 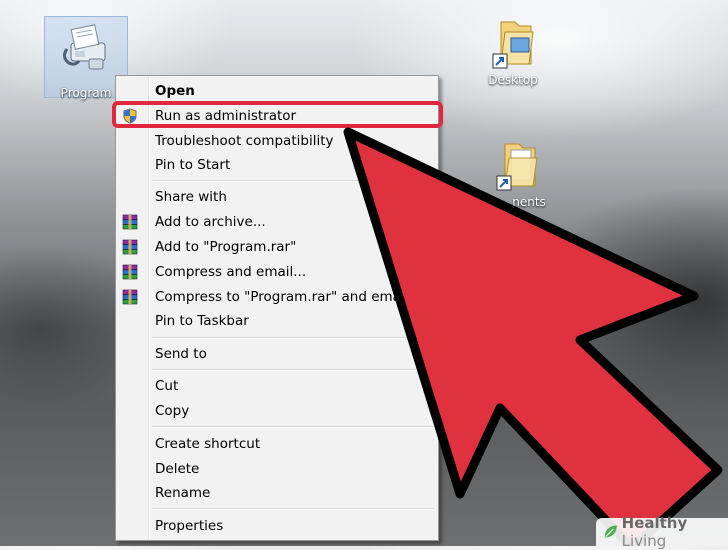 What do you see at coordinates (277, 444) in the screenshot?
I see `menu-item-create-shortcut: Create shortcut` at bounding box center [277, 444].